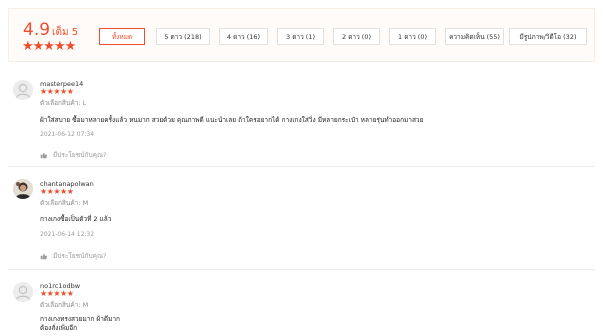 The image size is (603, 336). I want to click on overall-score: 4.9 เต็ม 5, so click(50, 30).